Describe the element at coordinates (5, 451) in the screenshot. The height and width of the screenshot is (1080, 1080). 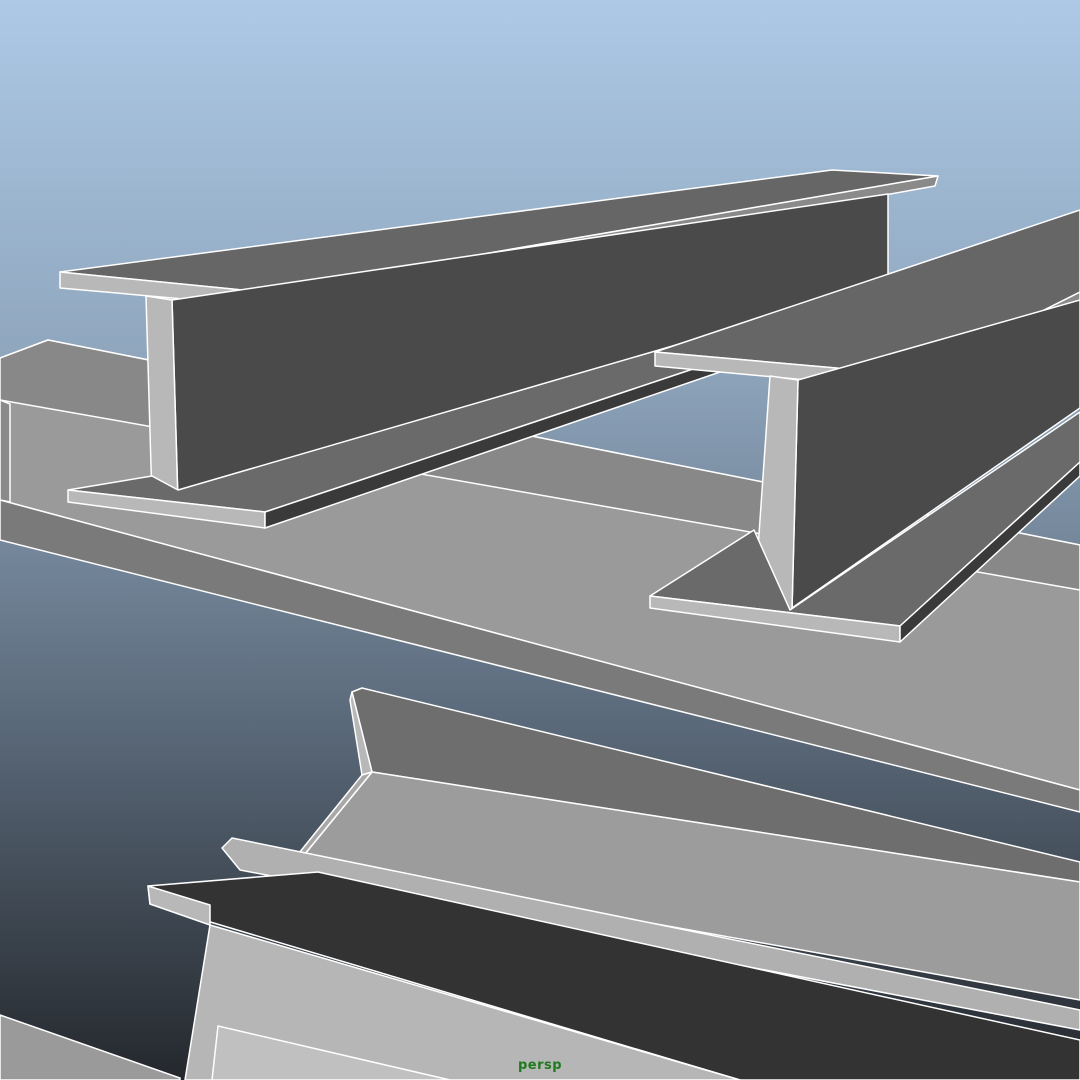
I see `floor-plate-left-side` at that location.